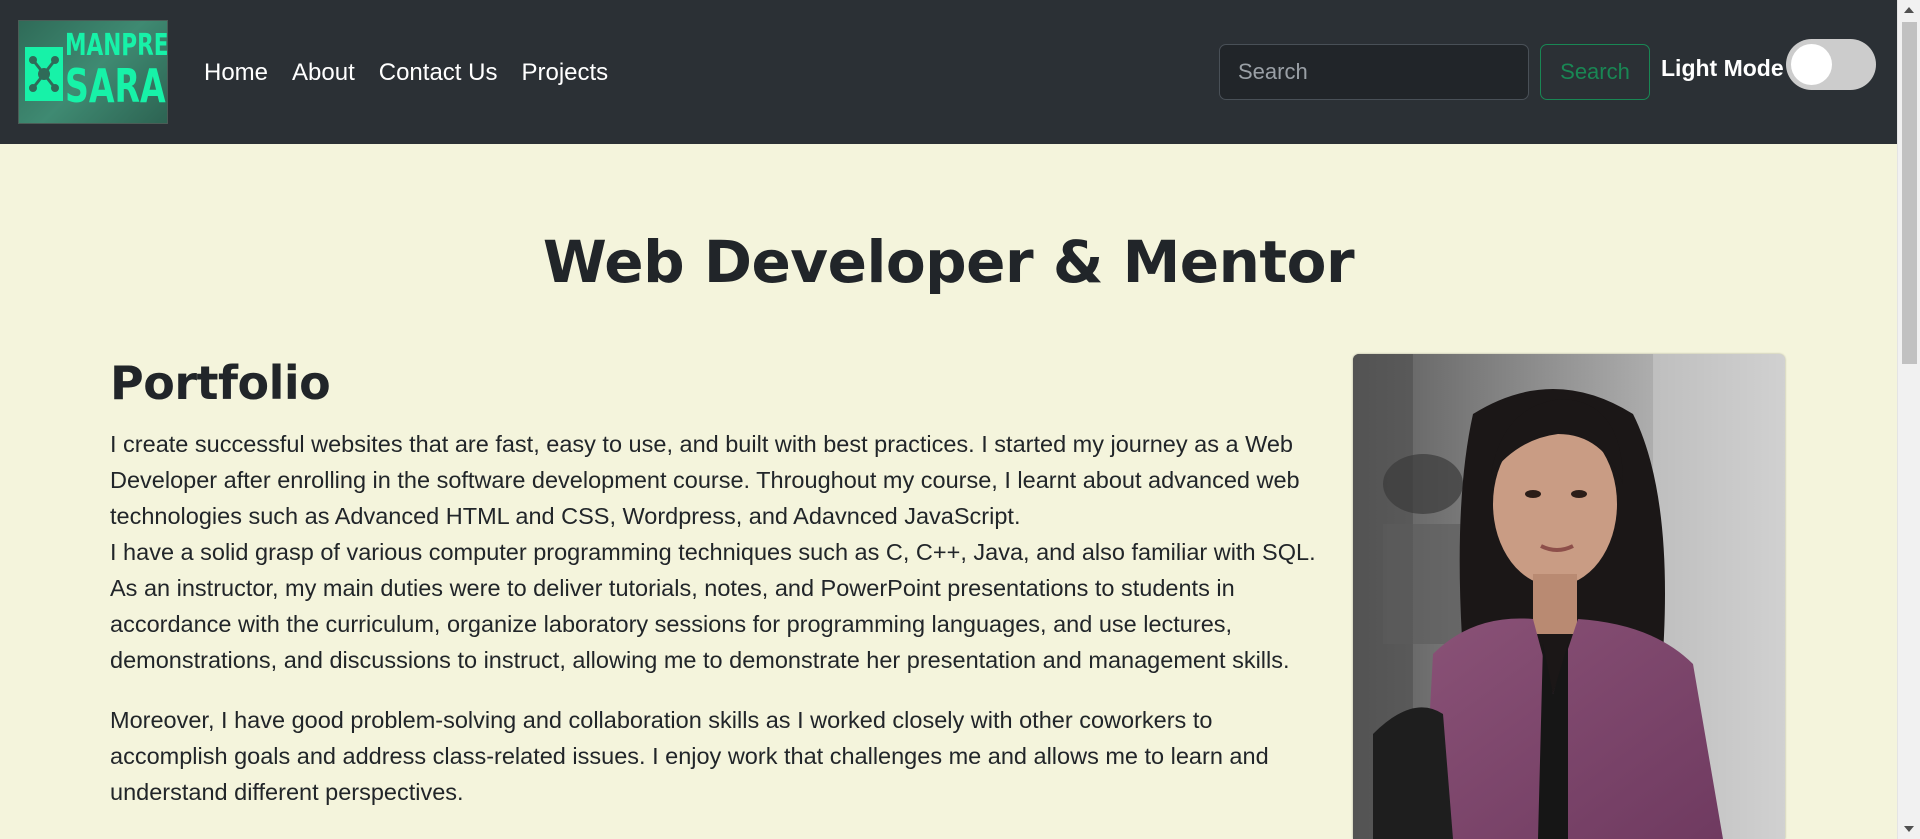 This screenshot has height=839, width=1920. I want to click on search-input, so click(1374, 72).